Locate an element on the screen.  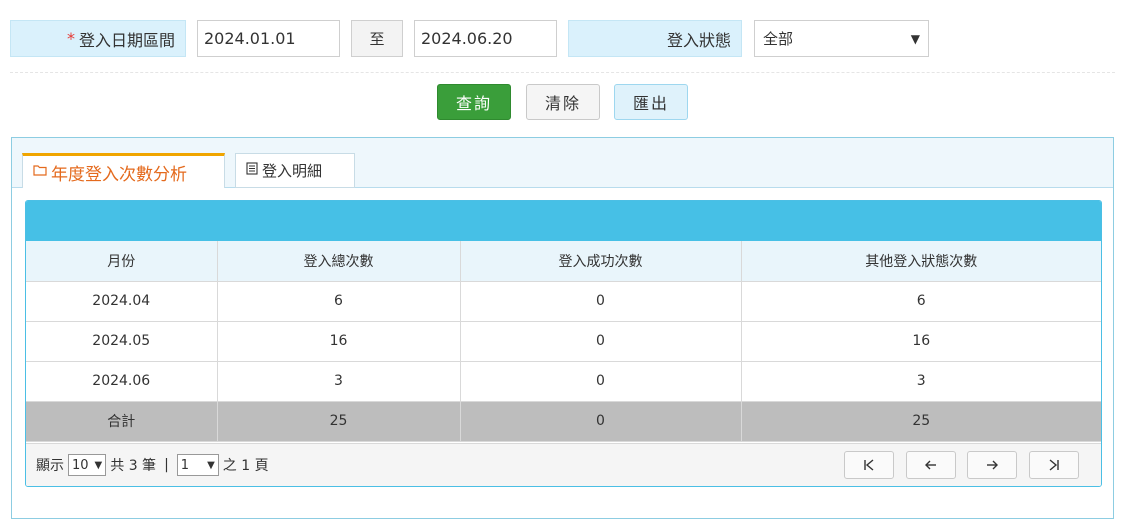
last-page-button is located at coordinates (1054, 465).